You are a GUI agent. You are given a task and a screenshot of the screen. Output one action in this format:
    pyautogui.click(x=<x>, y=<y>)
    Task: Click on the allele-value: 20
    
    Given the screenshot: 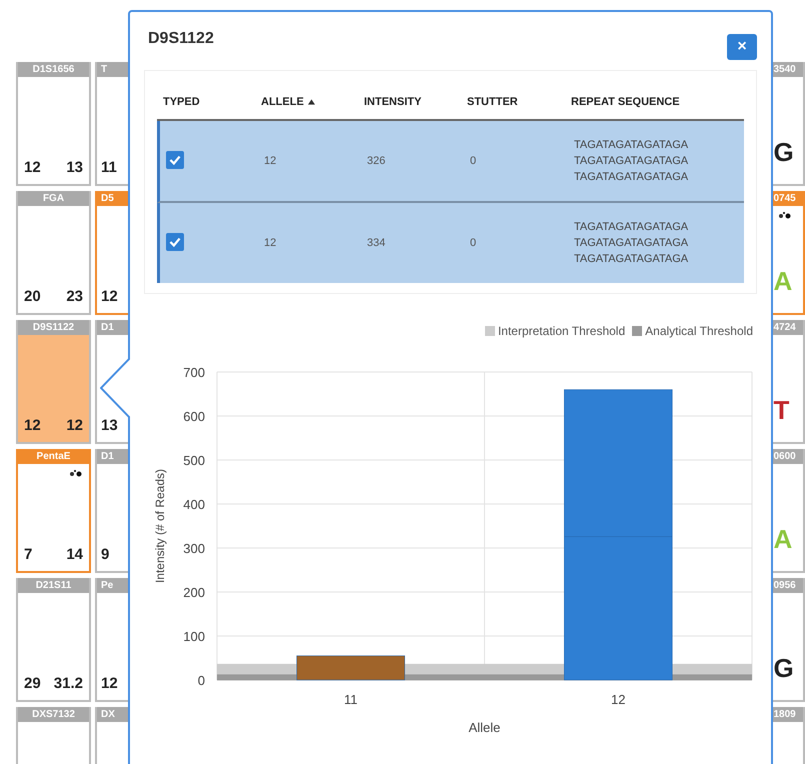 What is the action you would take?
    pyautogui.click(x=32, y=296)
    